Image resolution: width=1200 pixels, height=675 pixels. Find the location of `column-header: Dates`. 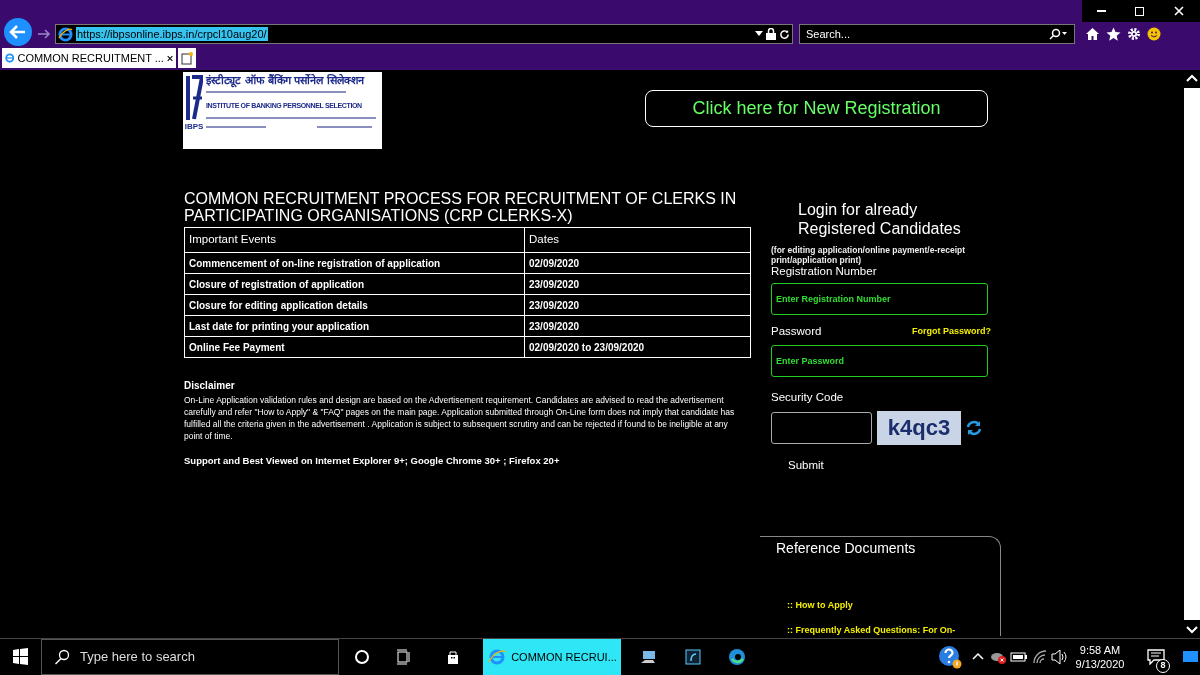

column-header: Dates is located at coordinates (637, 240).